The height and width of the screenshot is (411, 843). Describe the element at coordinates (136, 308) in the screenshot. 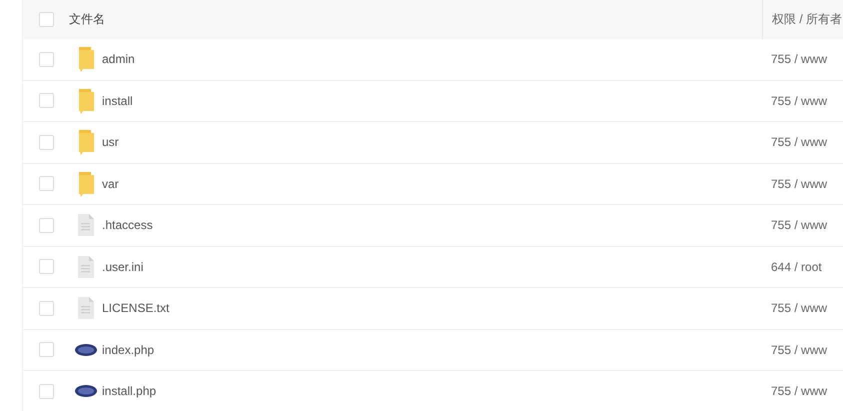

I see `file-name: LICENSE.txt` at that location.